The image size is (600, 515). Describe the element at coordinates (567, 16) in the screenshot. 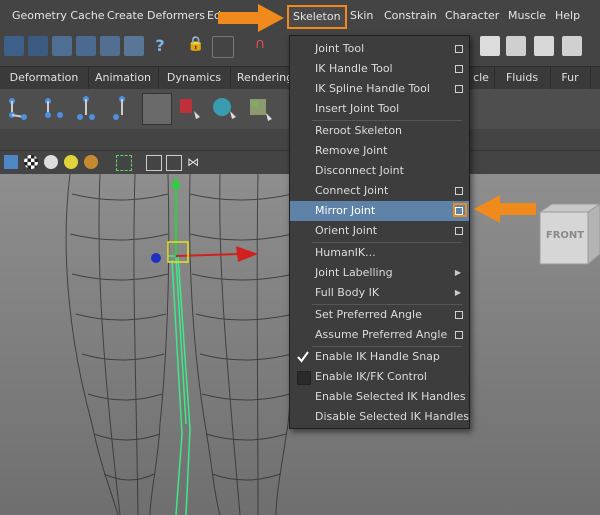

I see `menu-help: Help` at that location.